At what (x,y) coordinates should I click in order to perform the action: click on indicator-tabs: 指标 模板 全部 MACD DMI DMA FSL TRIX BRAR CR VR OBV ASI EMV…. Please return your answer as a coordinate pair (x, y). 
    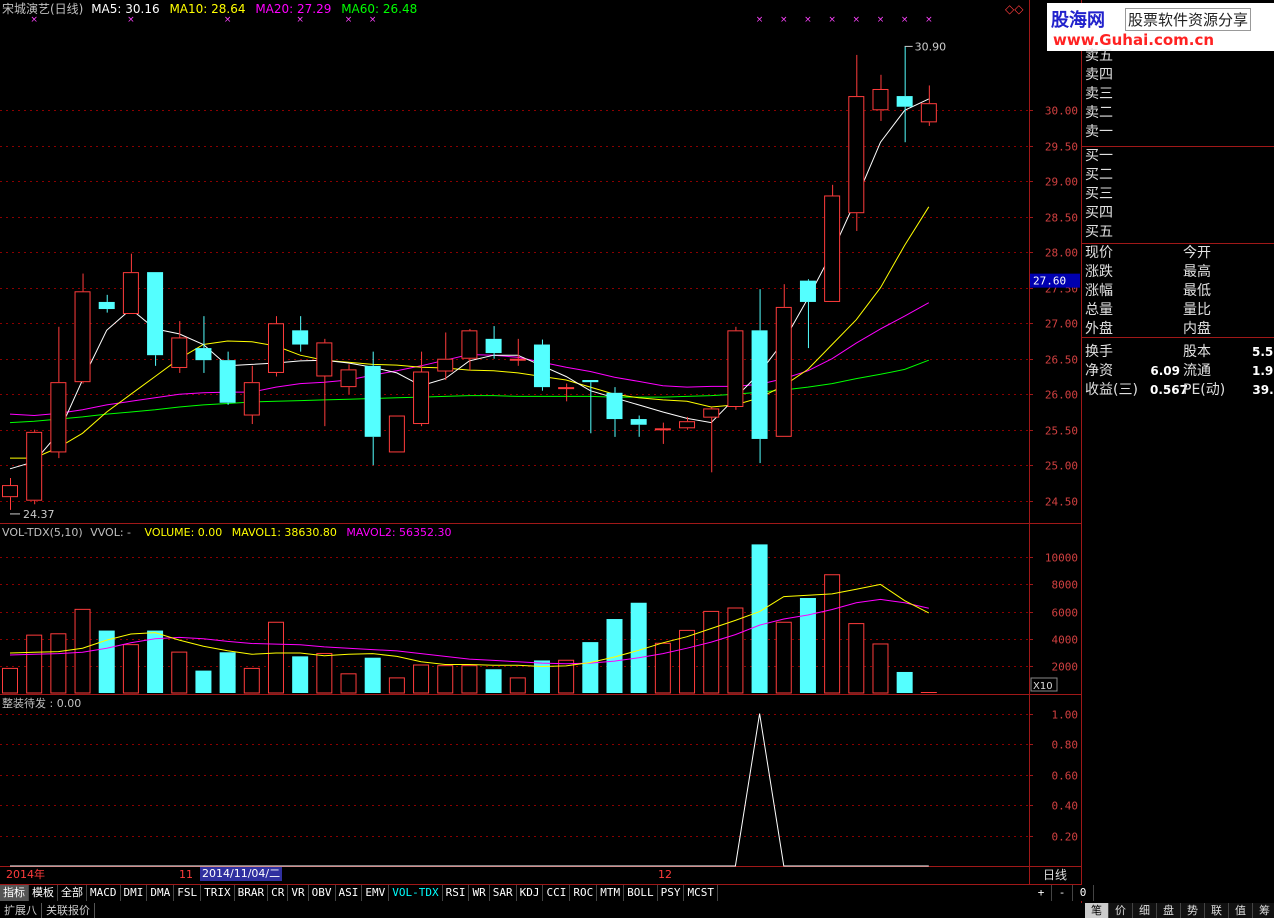
    Looking at the image, I should click on (359, 893).